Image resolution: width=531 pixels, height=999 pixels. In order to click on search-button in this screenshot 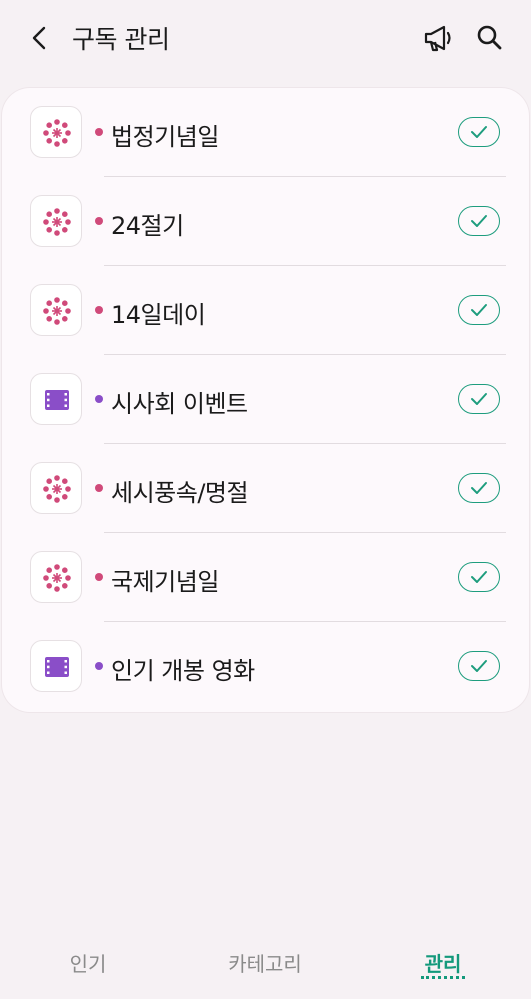, I will do `click(490, 38)`.